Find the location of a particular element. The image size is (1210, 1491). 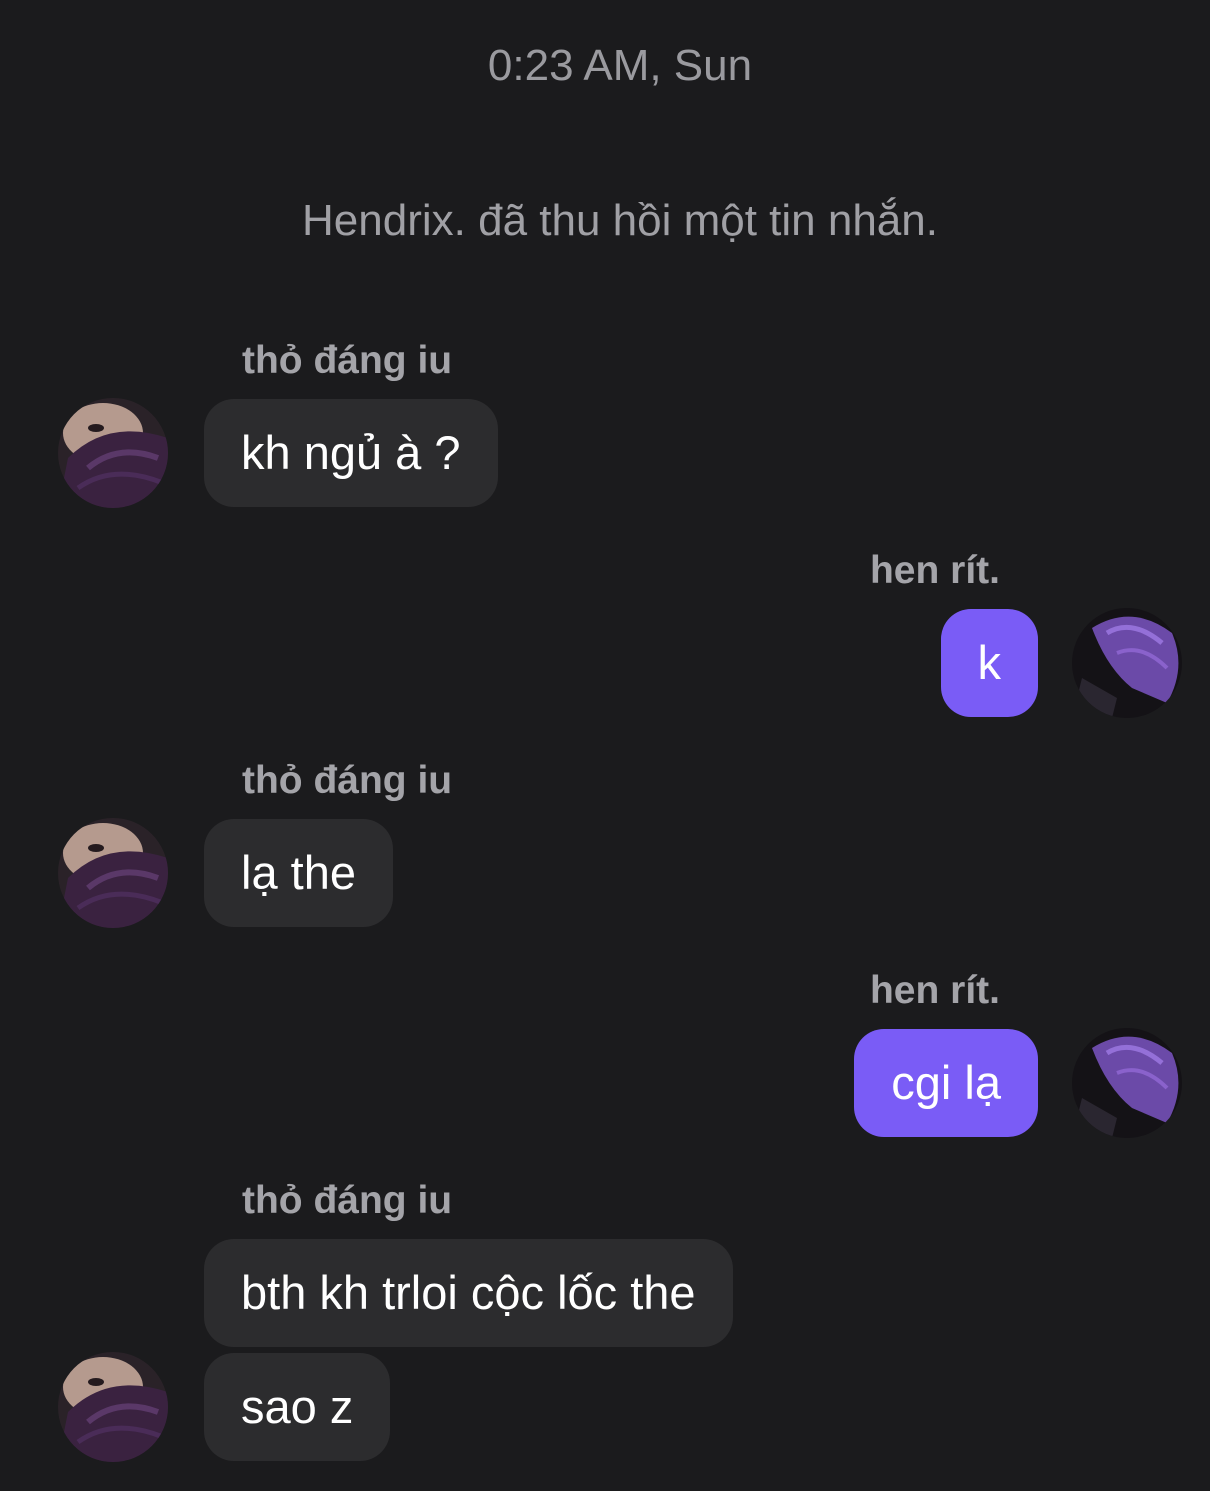

message-bubble-incoming: lạ the is located at coordinates (298, 873).